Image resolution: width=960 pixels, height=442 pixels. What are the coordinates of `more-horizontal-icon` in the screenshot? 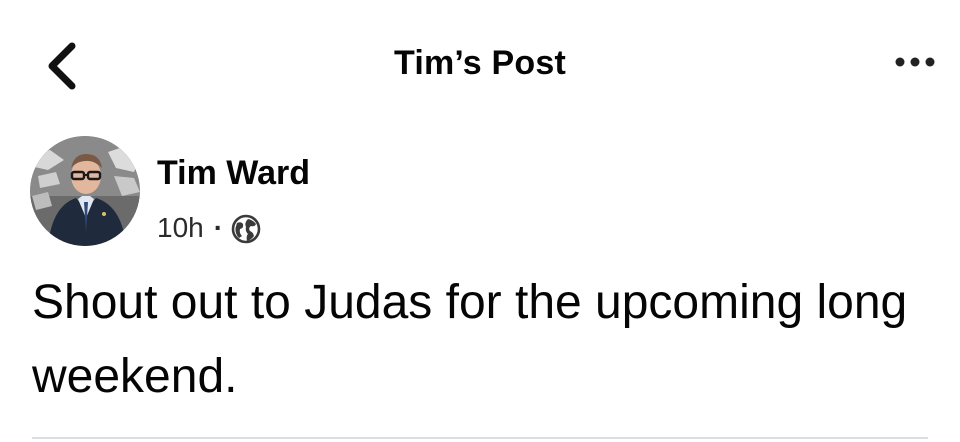 It's located at (920, 62).